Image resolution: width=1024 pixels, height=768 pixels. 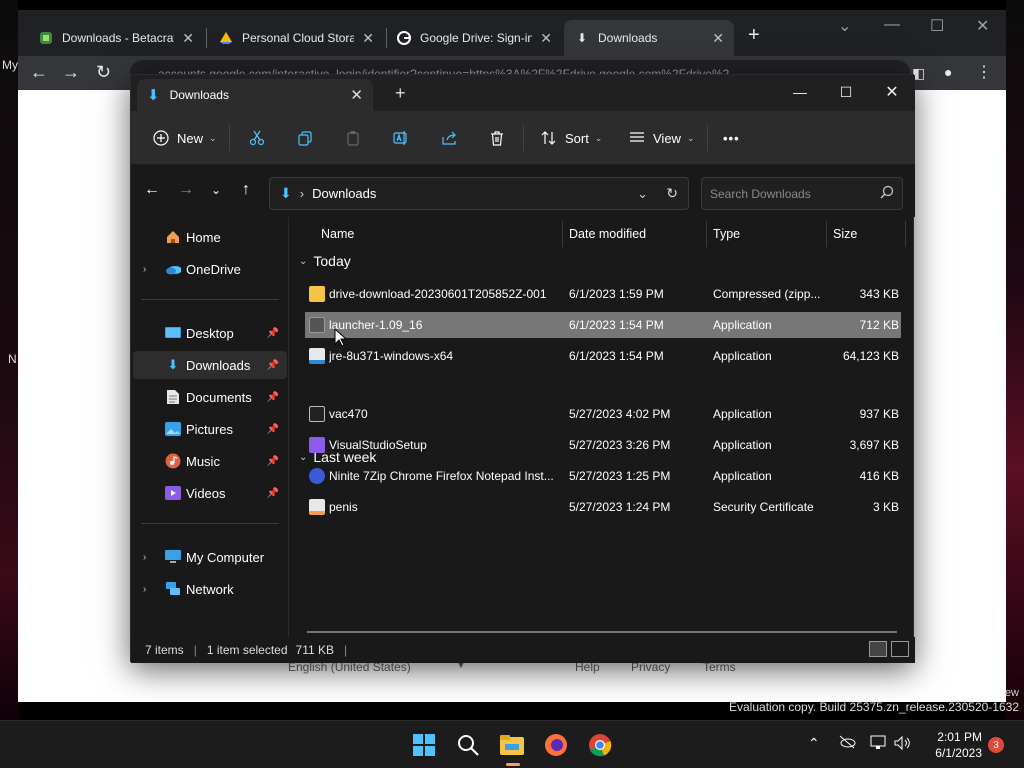 I want to click on new-button: New ⌄, so click(x=184, y=138).